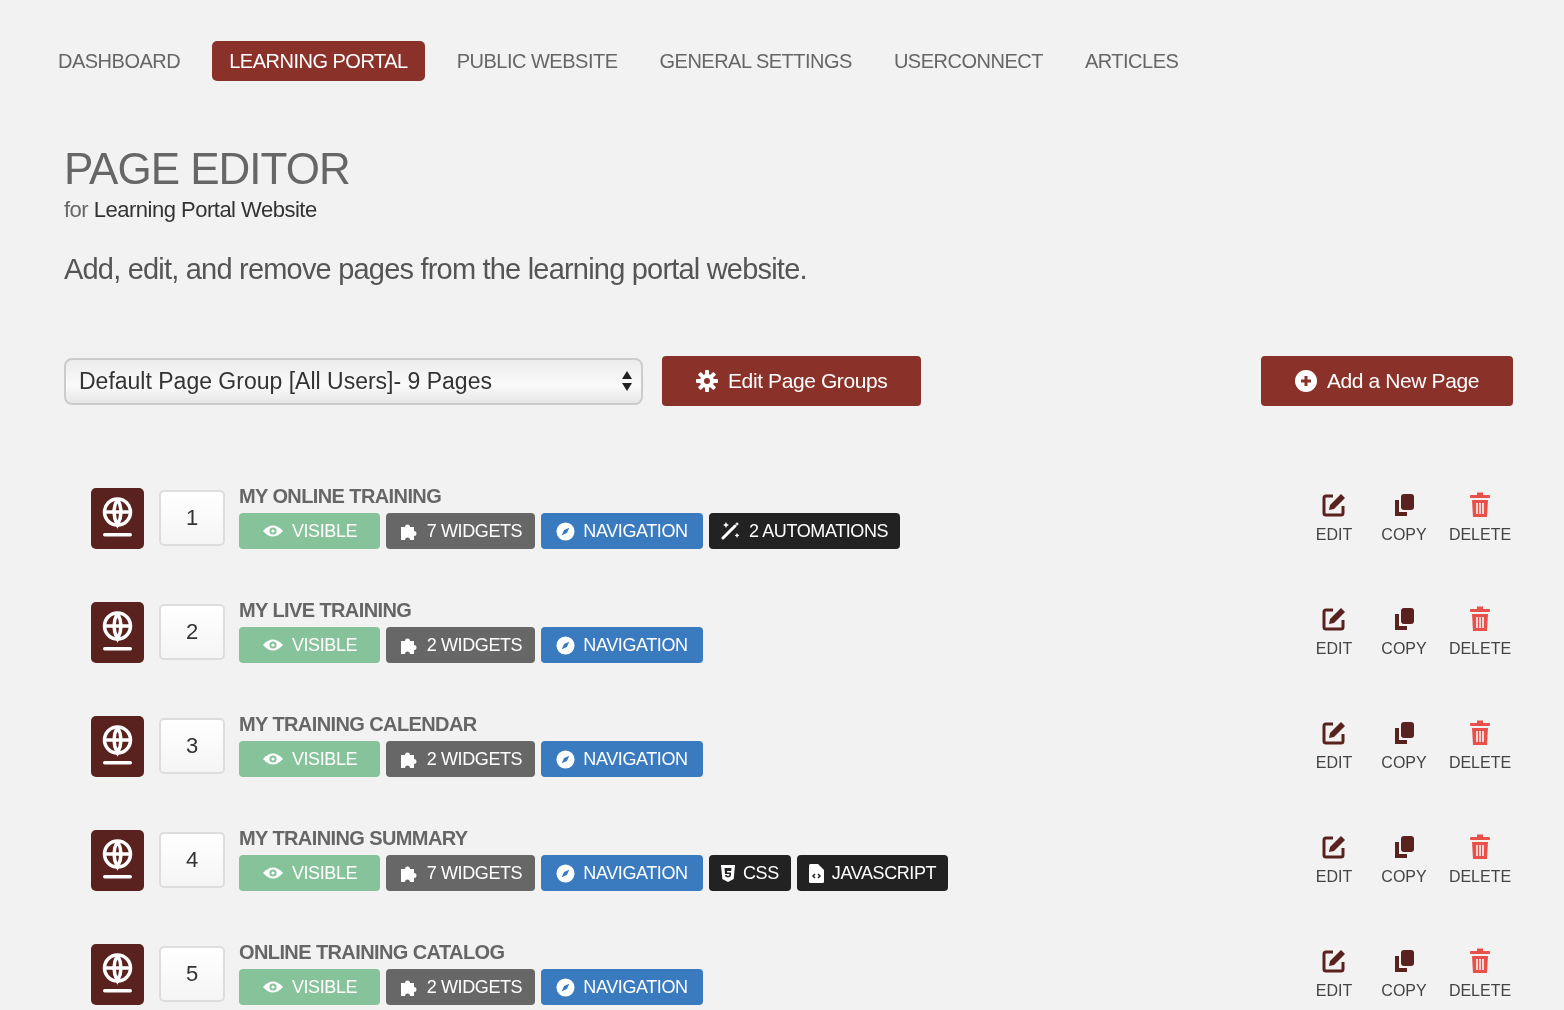 This screenshot has height=1010, width=1564. I want to click on page-order-number: 1, so click(192, 518).